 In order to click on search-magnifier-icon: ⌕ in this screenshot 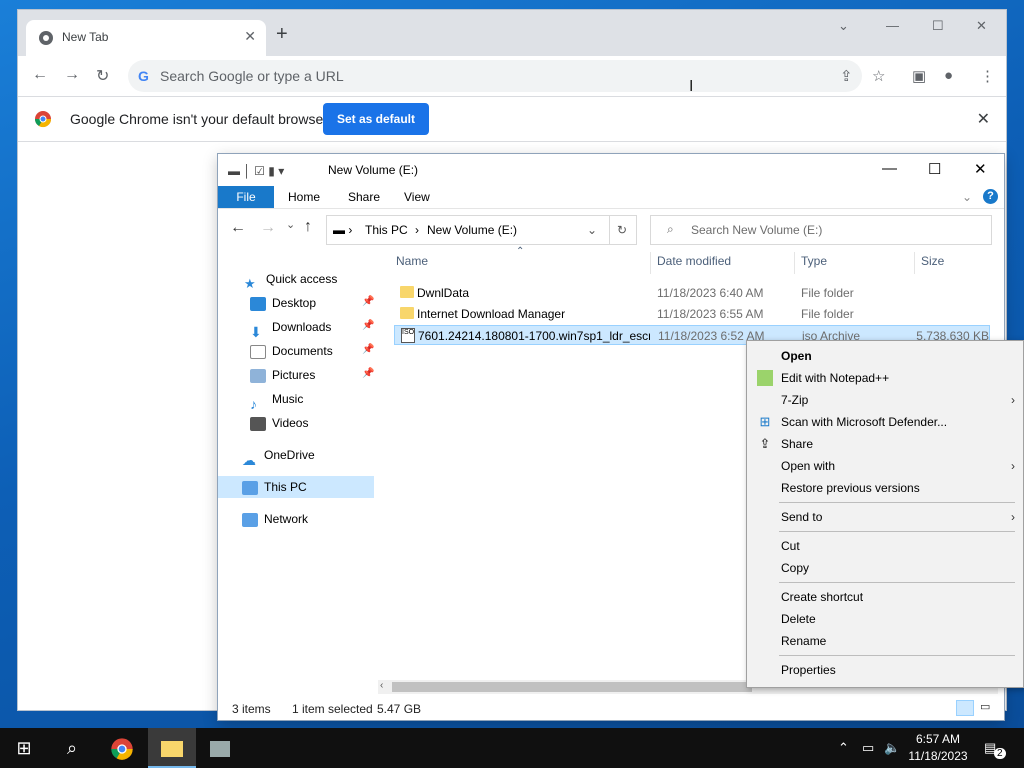, I will do `click(72, 748)`.